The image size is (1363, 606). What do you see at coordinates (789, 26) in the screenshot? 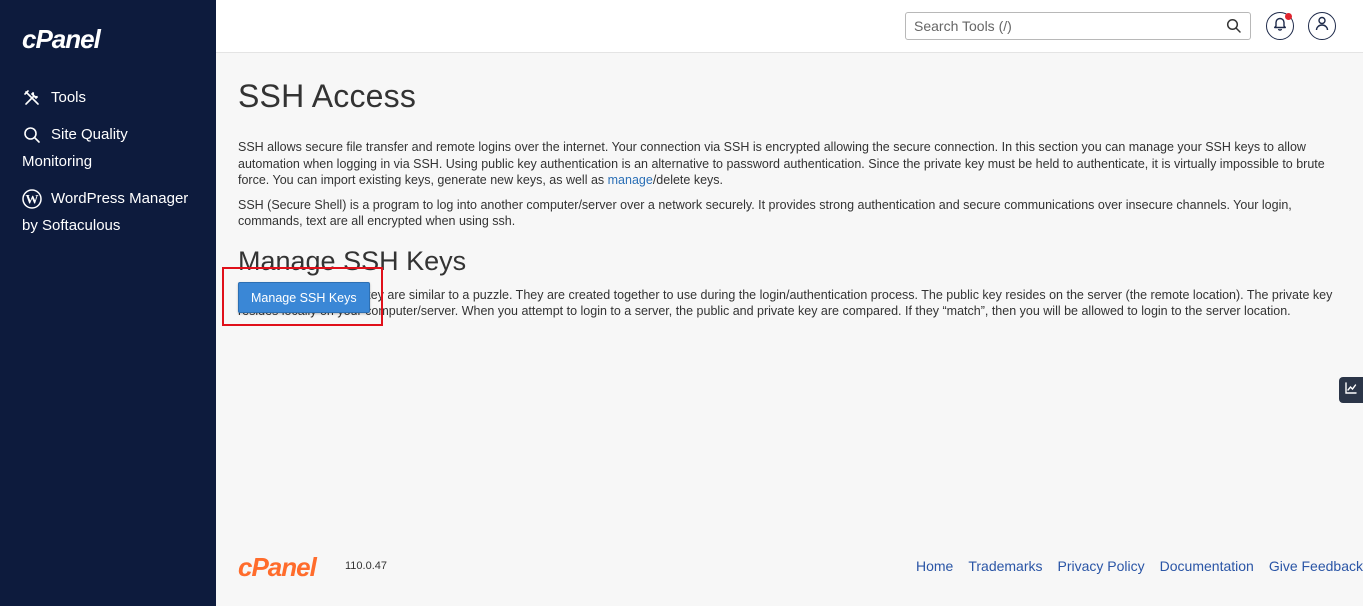
I see `top-bar` at bounding box center [789, 26].